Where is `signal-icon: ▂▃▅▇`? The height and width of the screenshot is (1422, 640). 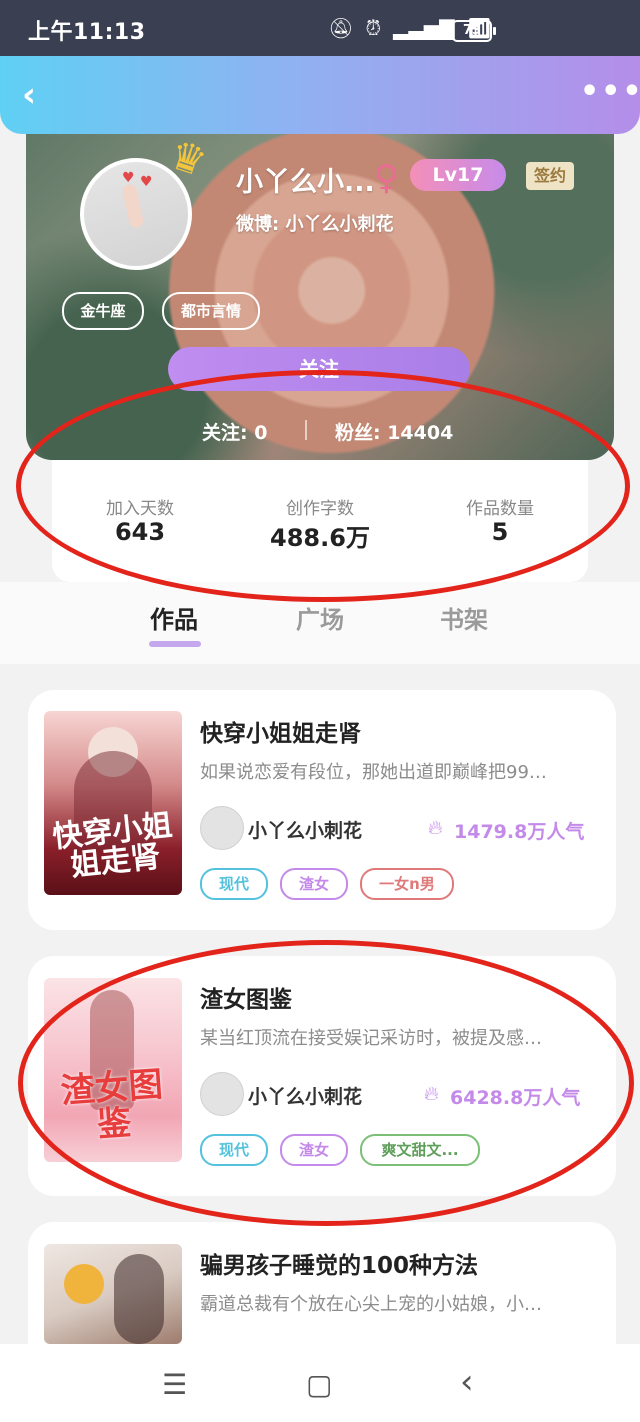 signal-icon: ▂▃▅▇ is located at coordinates (424, 28).